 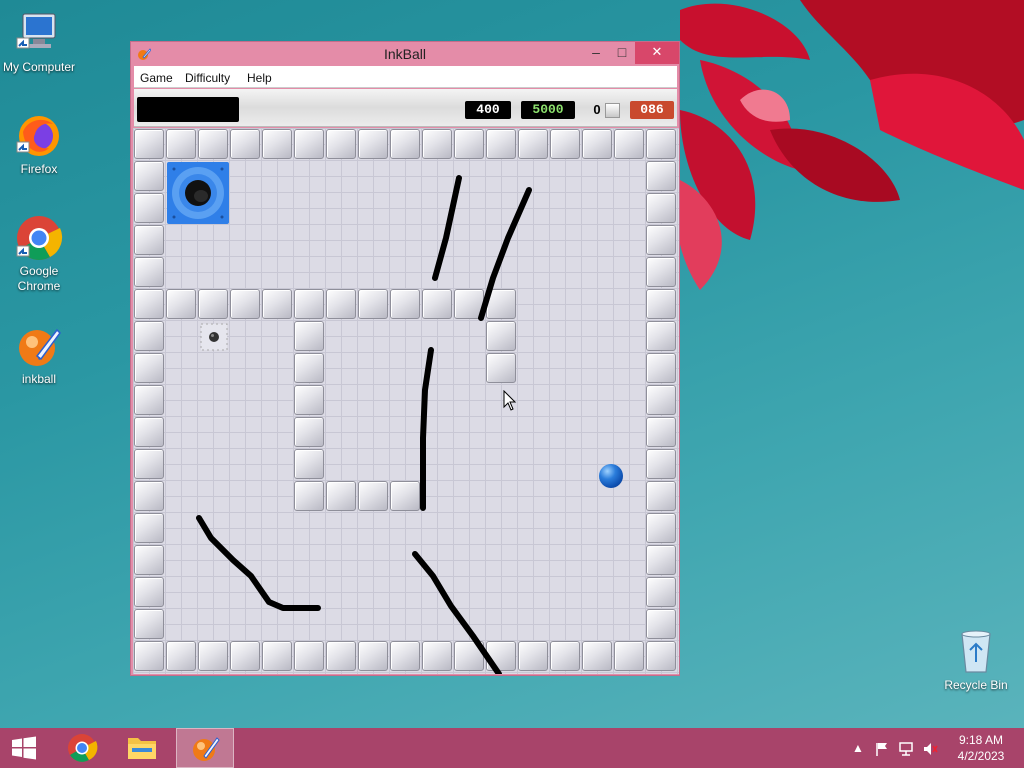 I want to click on title-bar: InkBall – □ ✕, so click(x=405, y=54).